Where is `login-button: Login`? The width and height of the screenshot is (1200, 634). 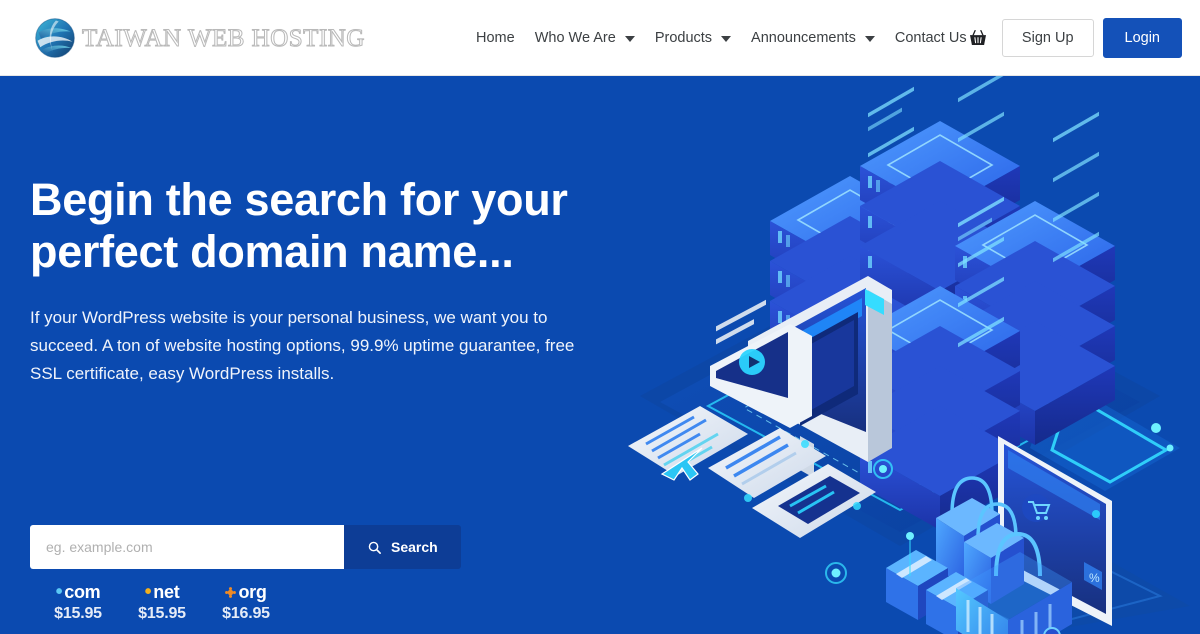 login-button: Login is located at coordinates (1142, 38).